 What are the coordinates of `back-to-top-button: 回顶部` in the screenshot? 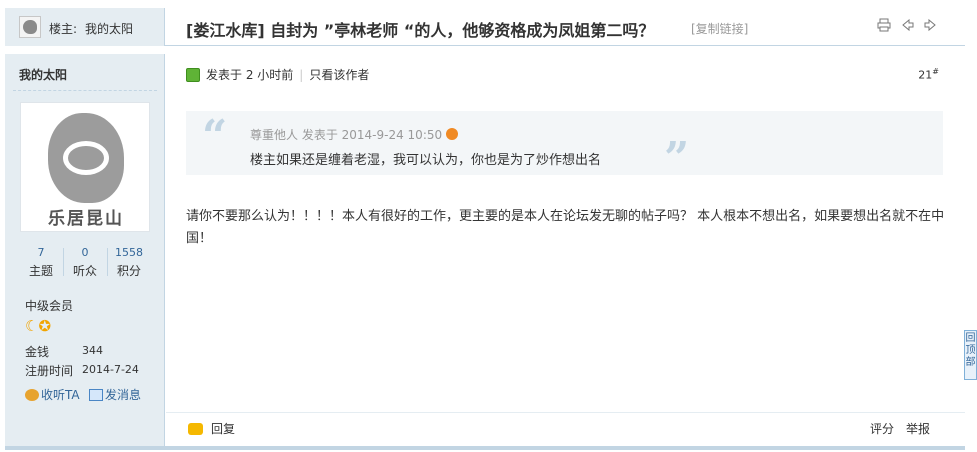 It's located at (970, 355).